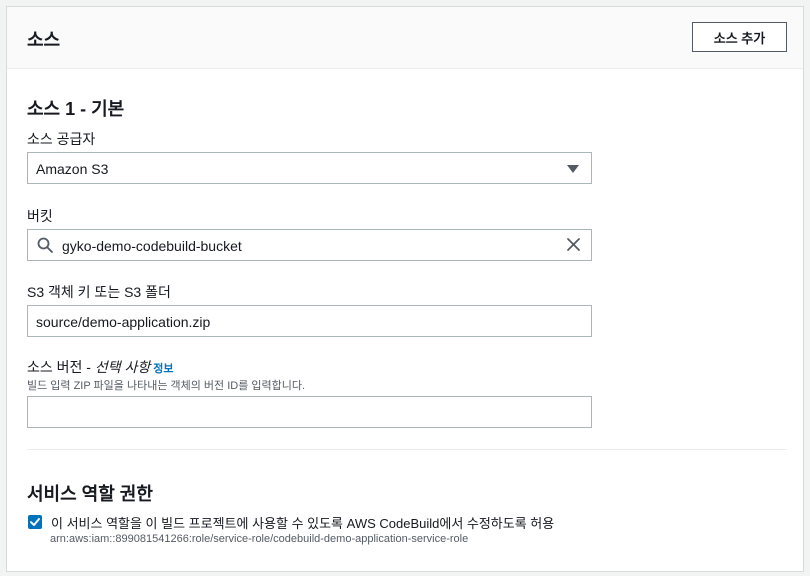  I want to click on object-key-label: S3 객체 키 또는 S3 폴더, so click(99, 292).